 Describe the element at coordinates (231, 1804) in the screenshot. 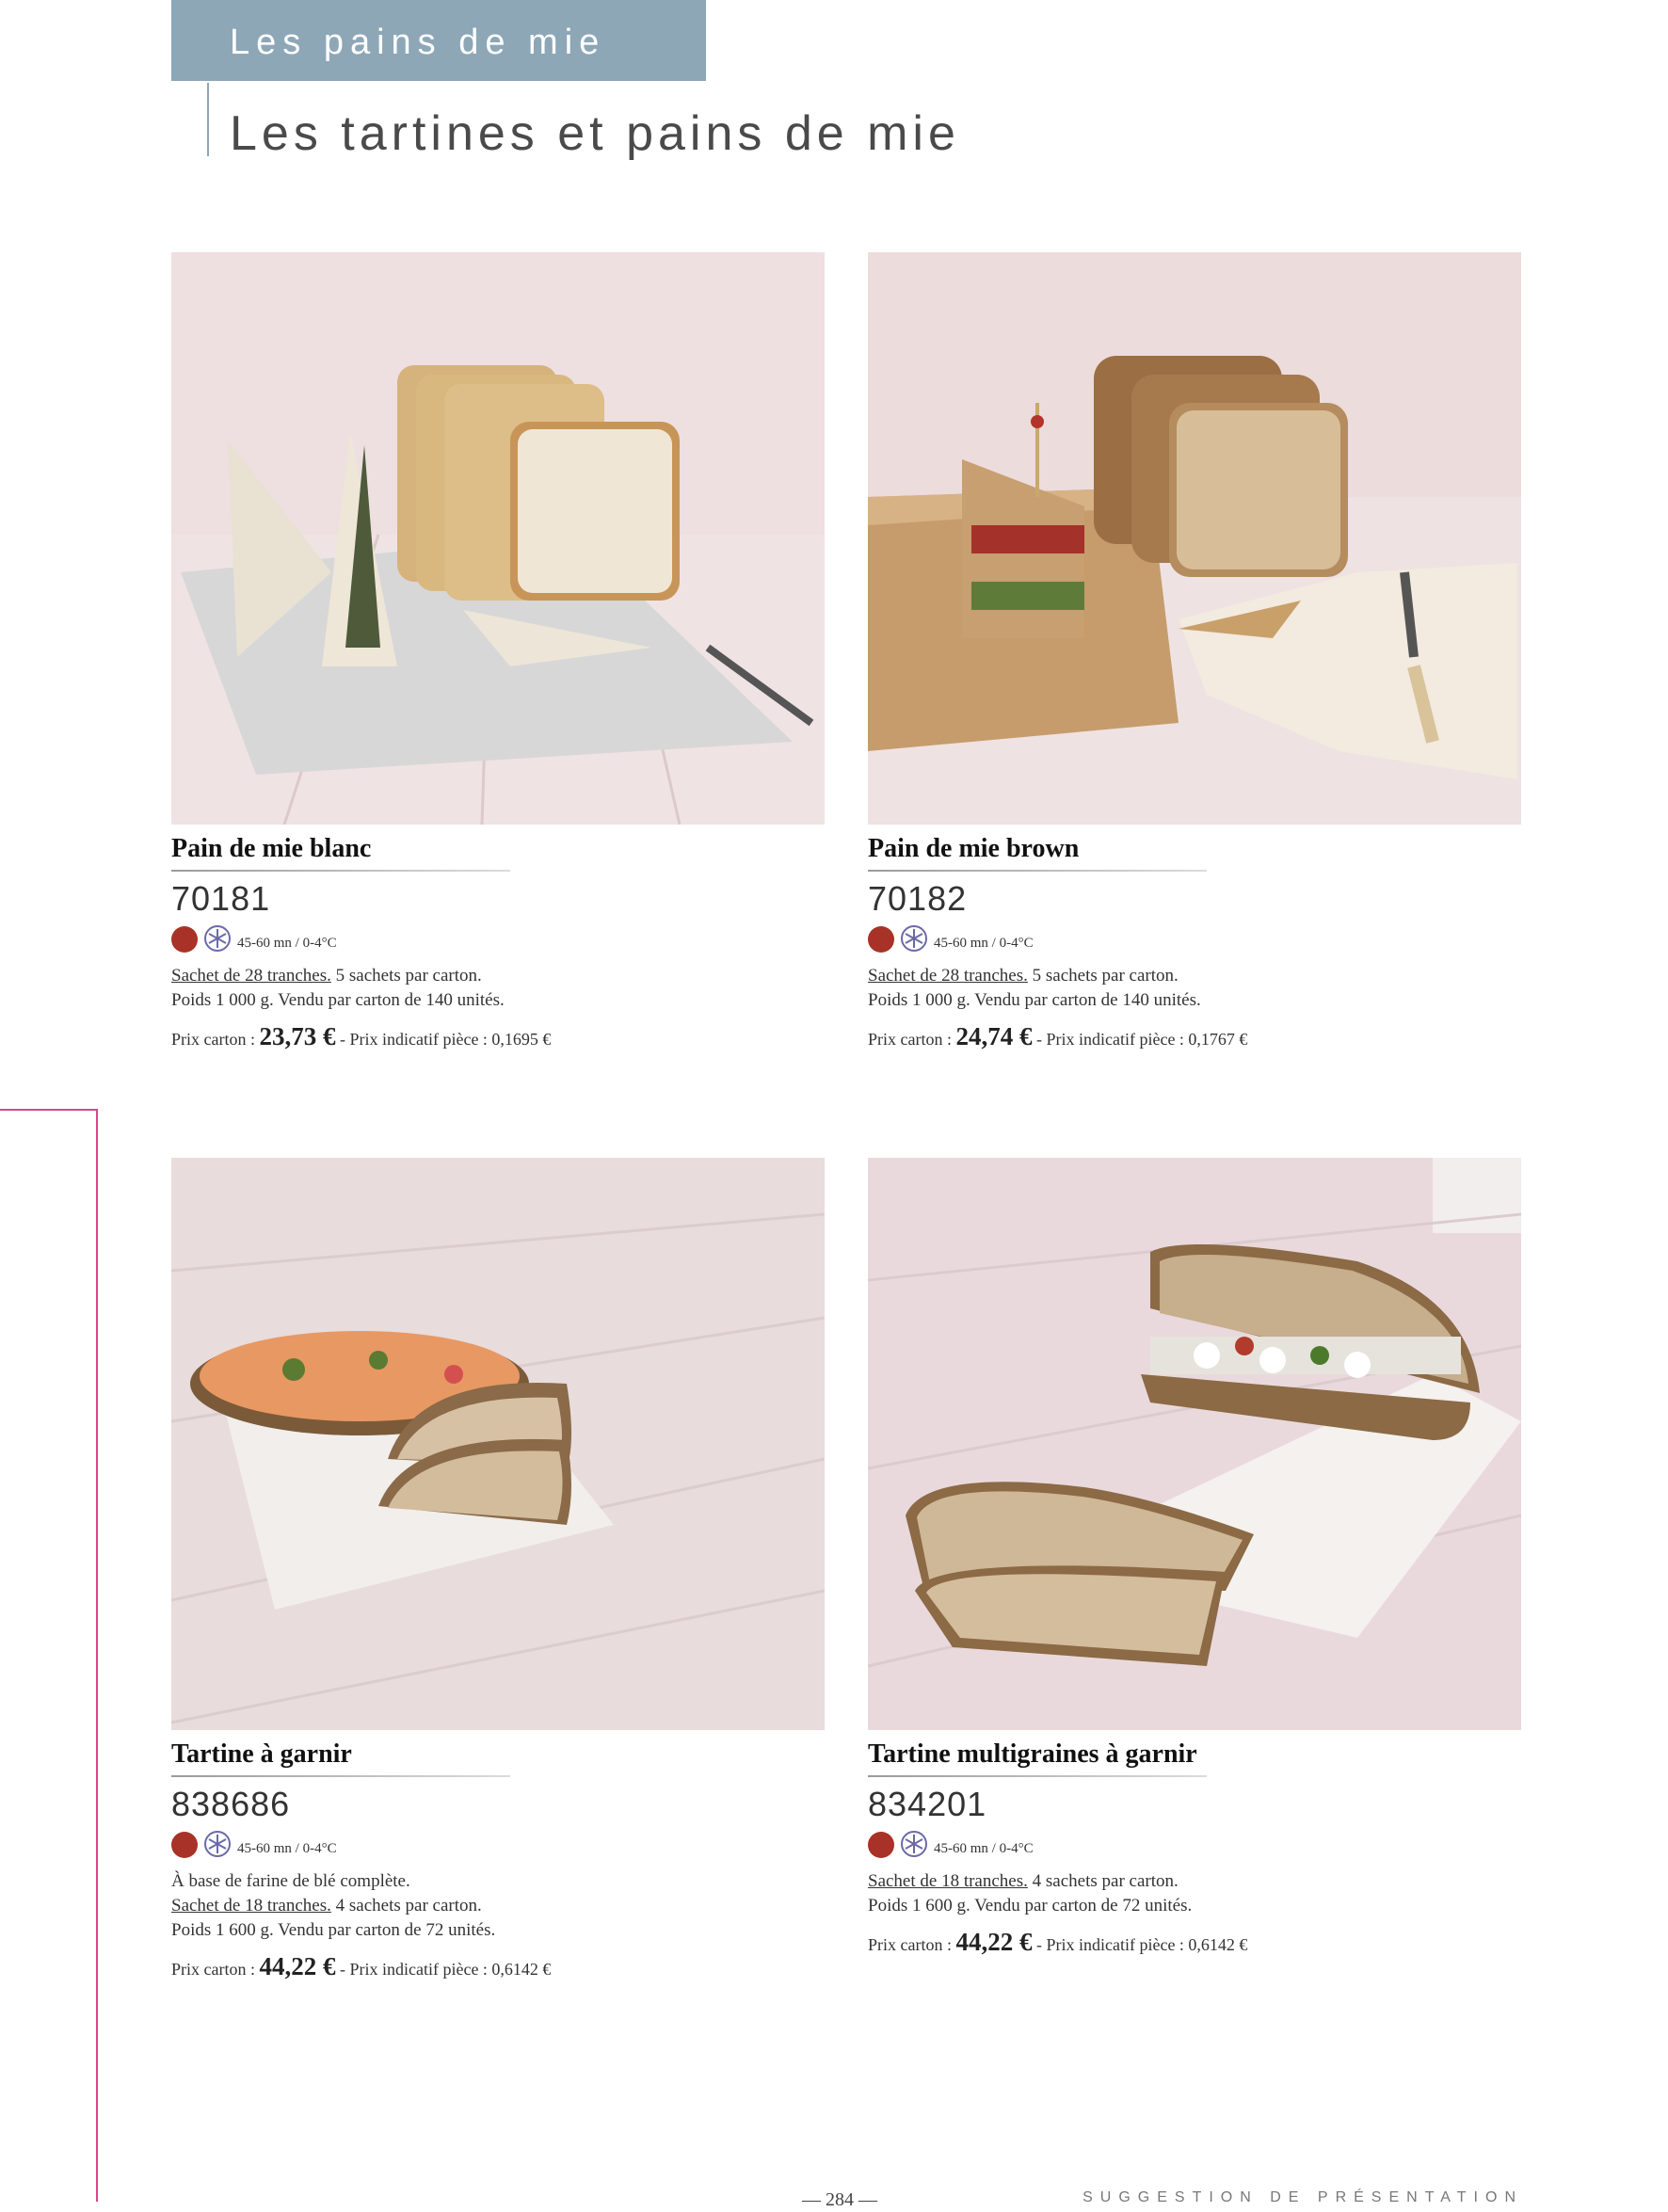

I see `product-code: 838686` at that location.